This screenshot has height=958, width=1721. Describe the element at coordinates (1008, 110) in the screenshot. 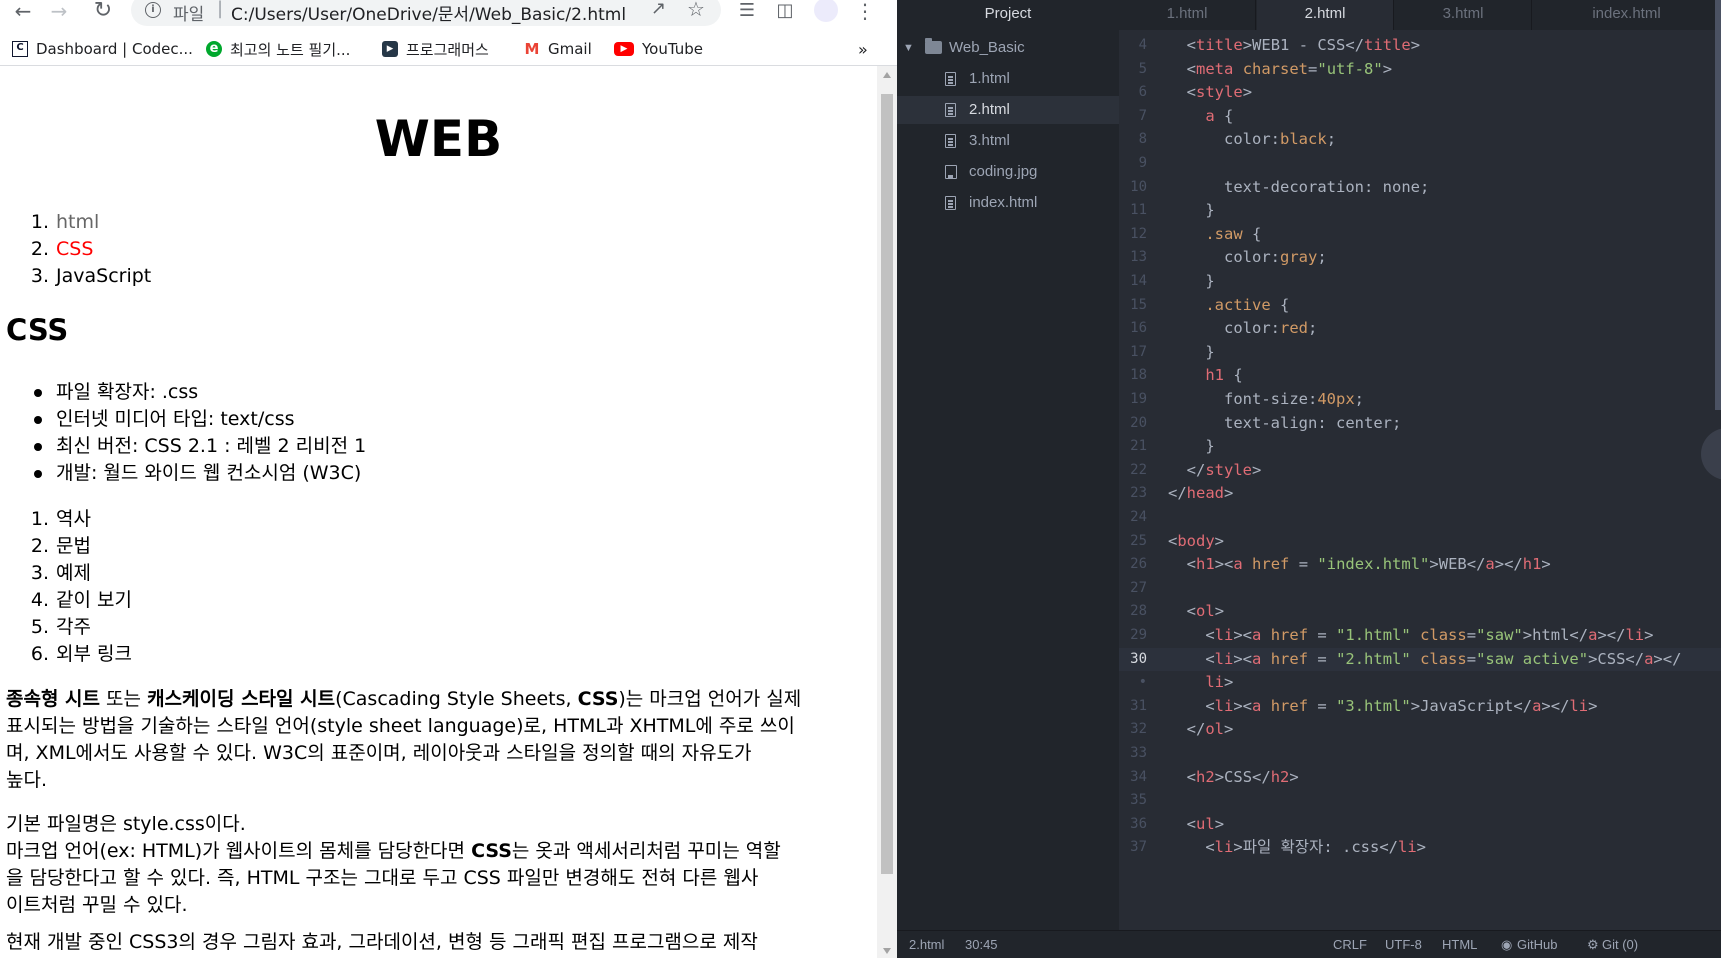

I see `file-2-html: 2.html` at that location.